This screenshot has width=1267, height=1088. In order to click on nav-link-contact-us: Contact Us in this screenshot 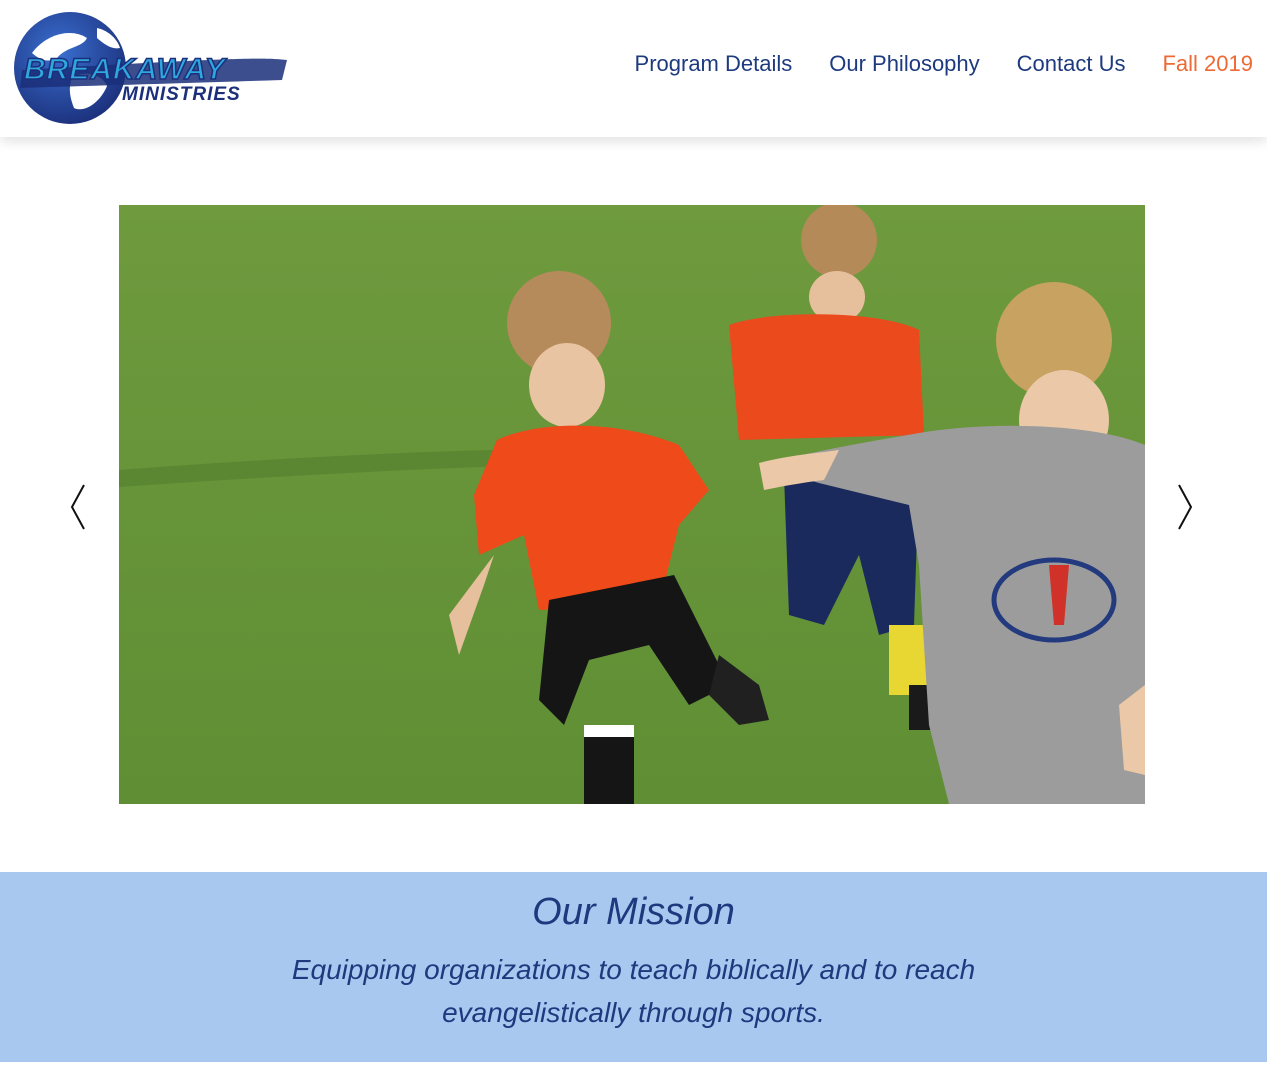, I will do `click(1071, 64)`.